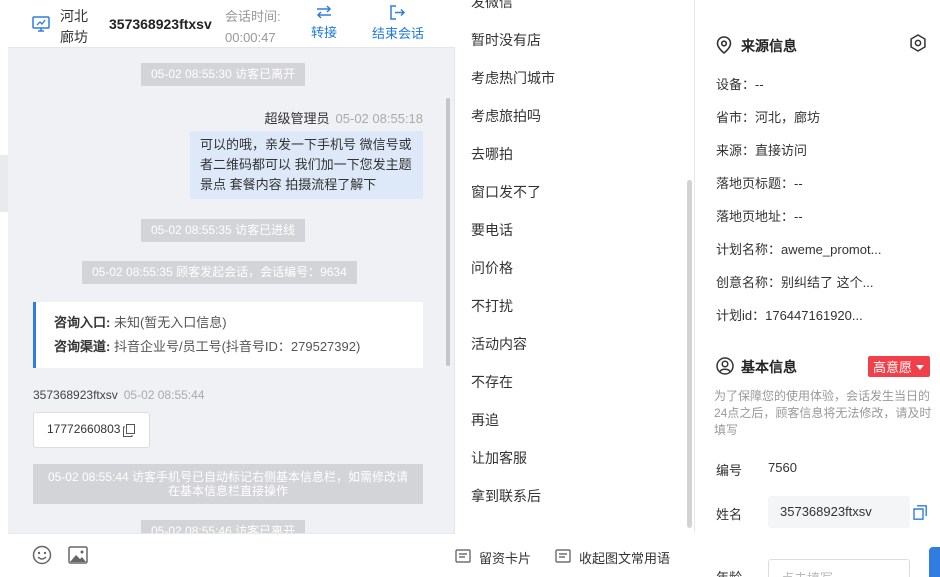 The image size is (940, 577). Describe the element at coordinates (499, 458) in the screenshot. I see `phrase-item: 让加客服` at that location.